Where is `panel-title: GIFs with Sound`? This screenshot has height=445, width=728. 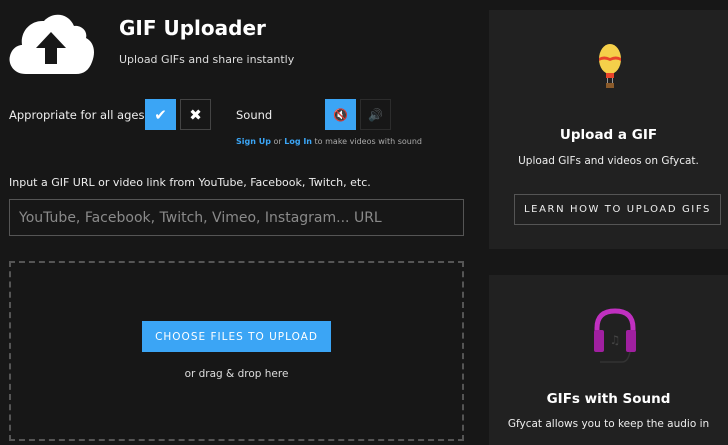 panel-title: GIFs with Sound is located at coordinates (608, 399).